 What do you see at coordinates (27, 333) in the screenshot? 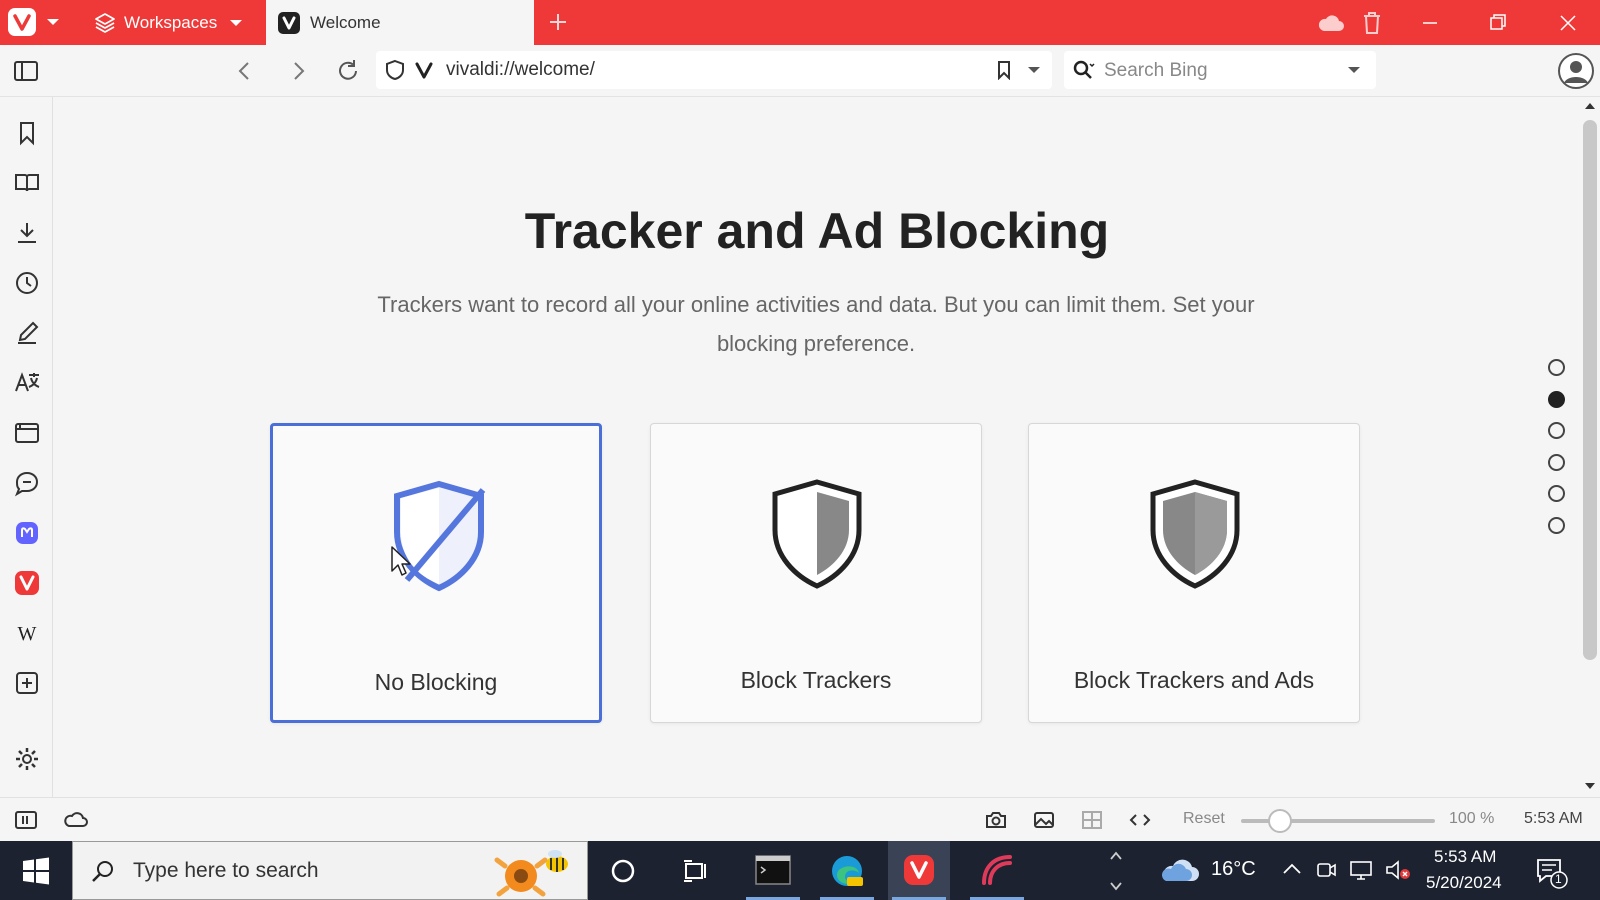
I see `notes-icon` at bounding box center [27, 333].